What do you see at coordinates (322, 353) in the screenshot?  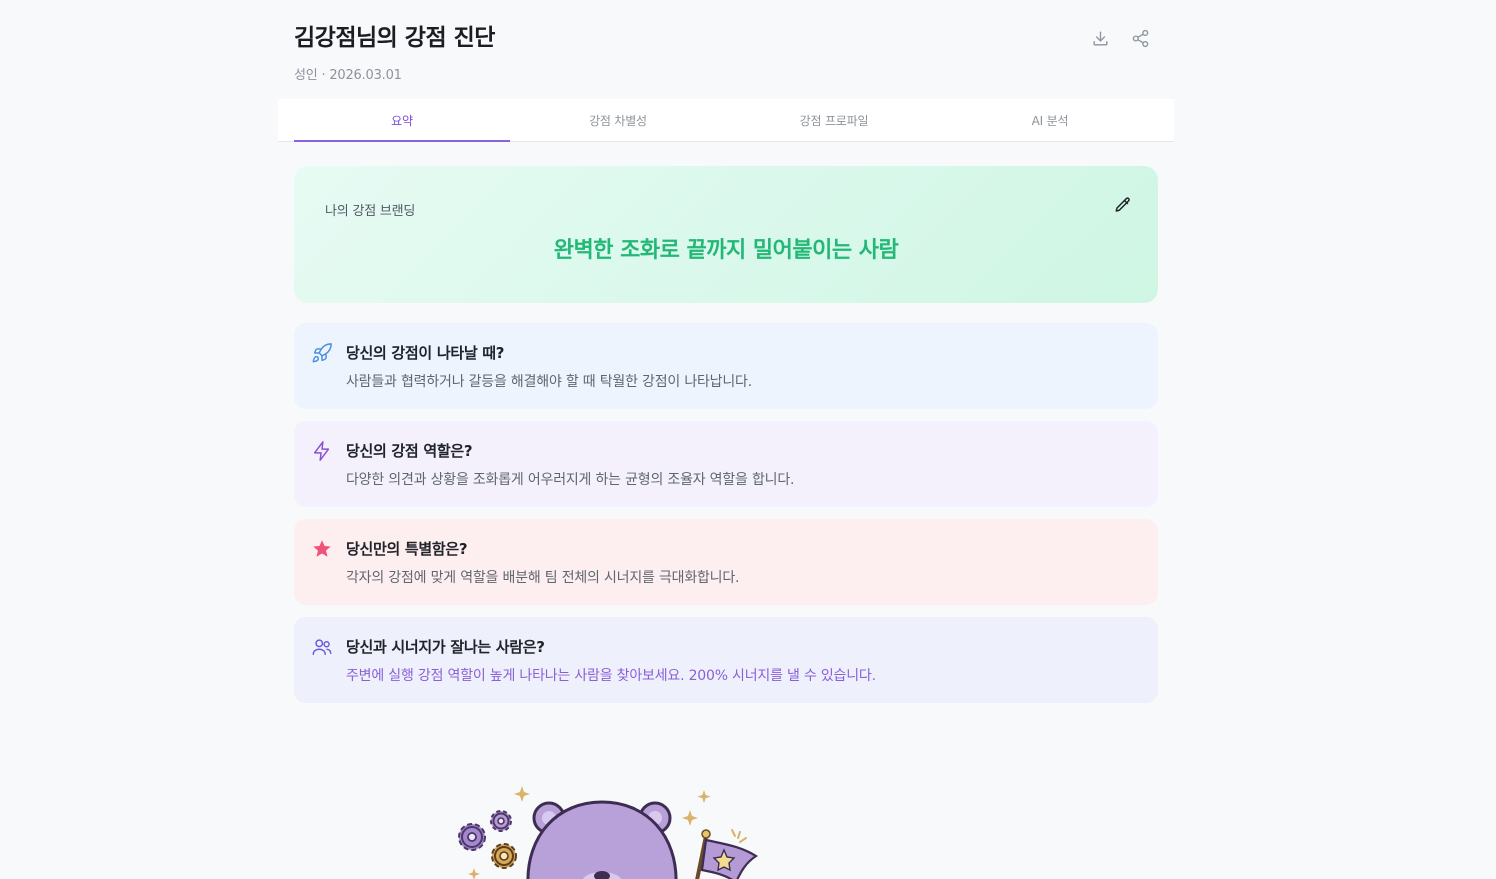 I see `rocket-icon` at bounding box center [322, 353].